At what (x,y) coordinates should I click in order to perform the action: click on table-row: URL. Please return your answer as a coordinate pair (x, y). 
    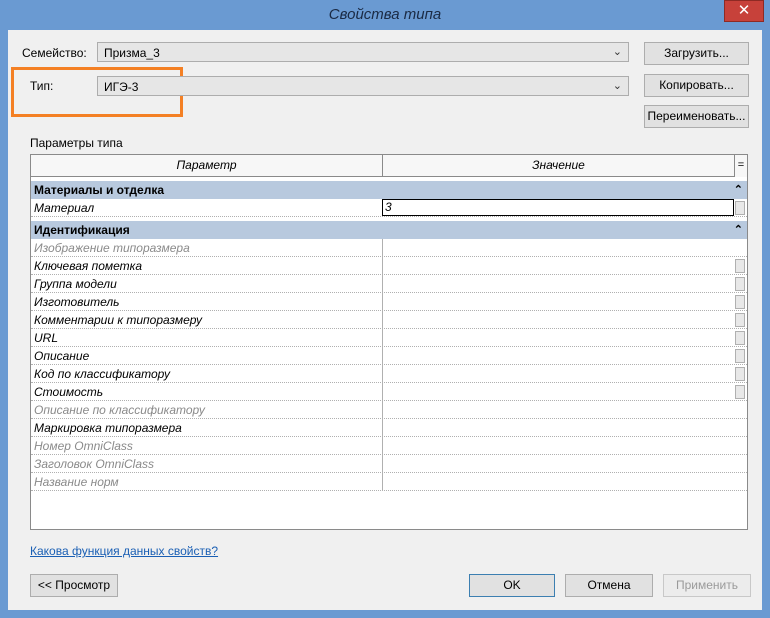
    Looking at the image, I should click on (389, 338).